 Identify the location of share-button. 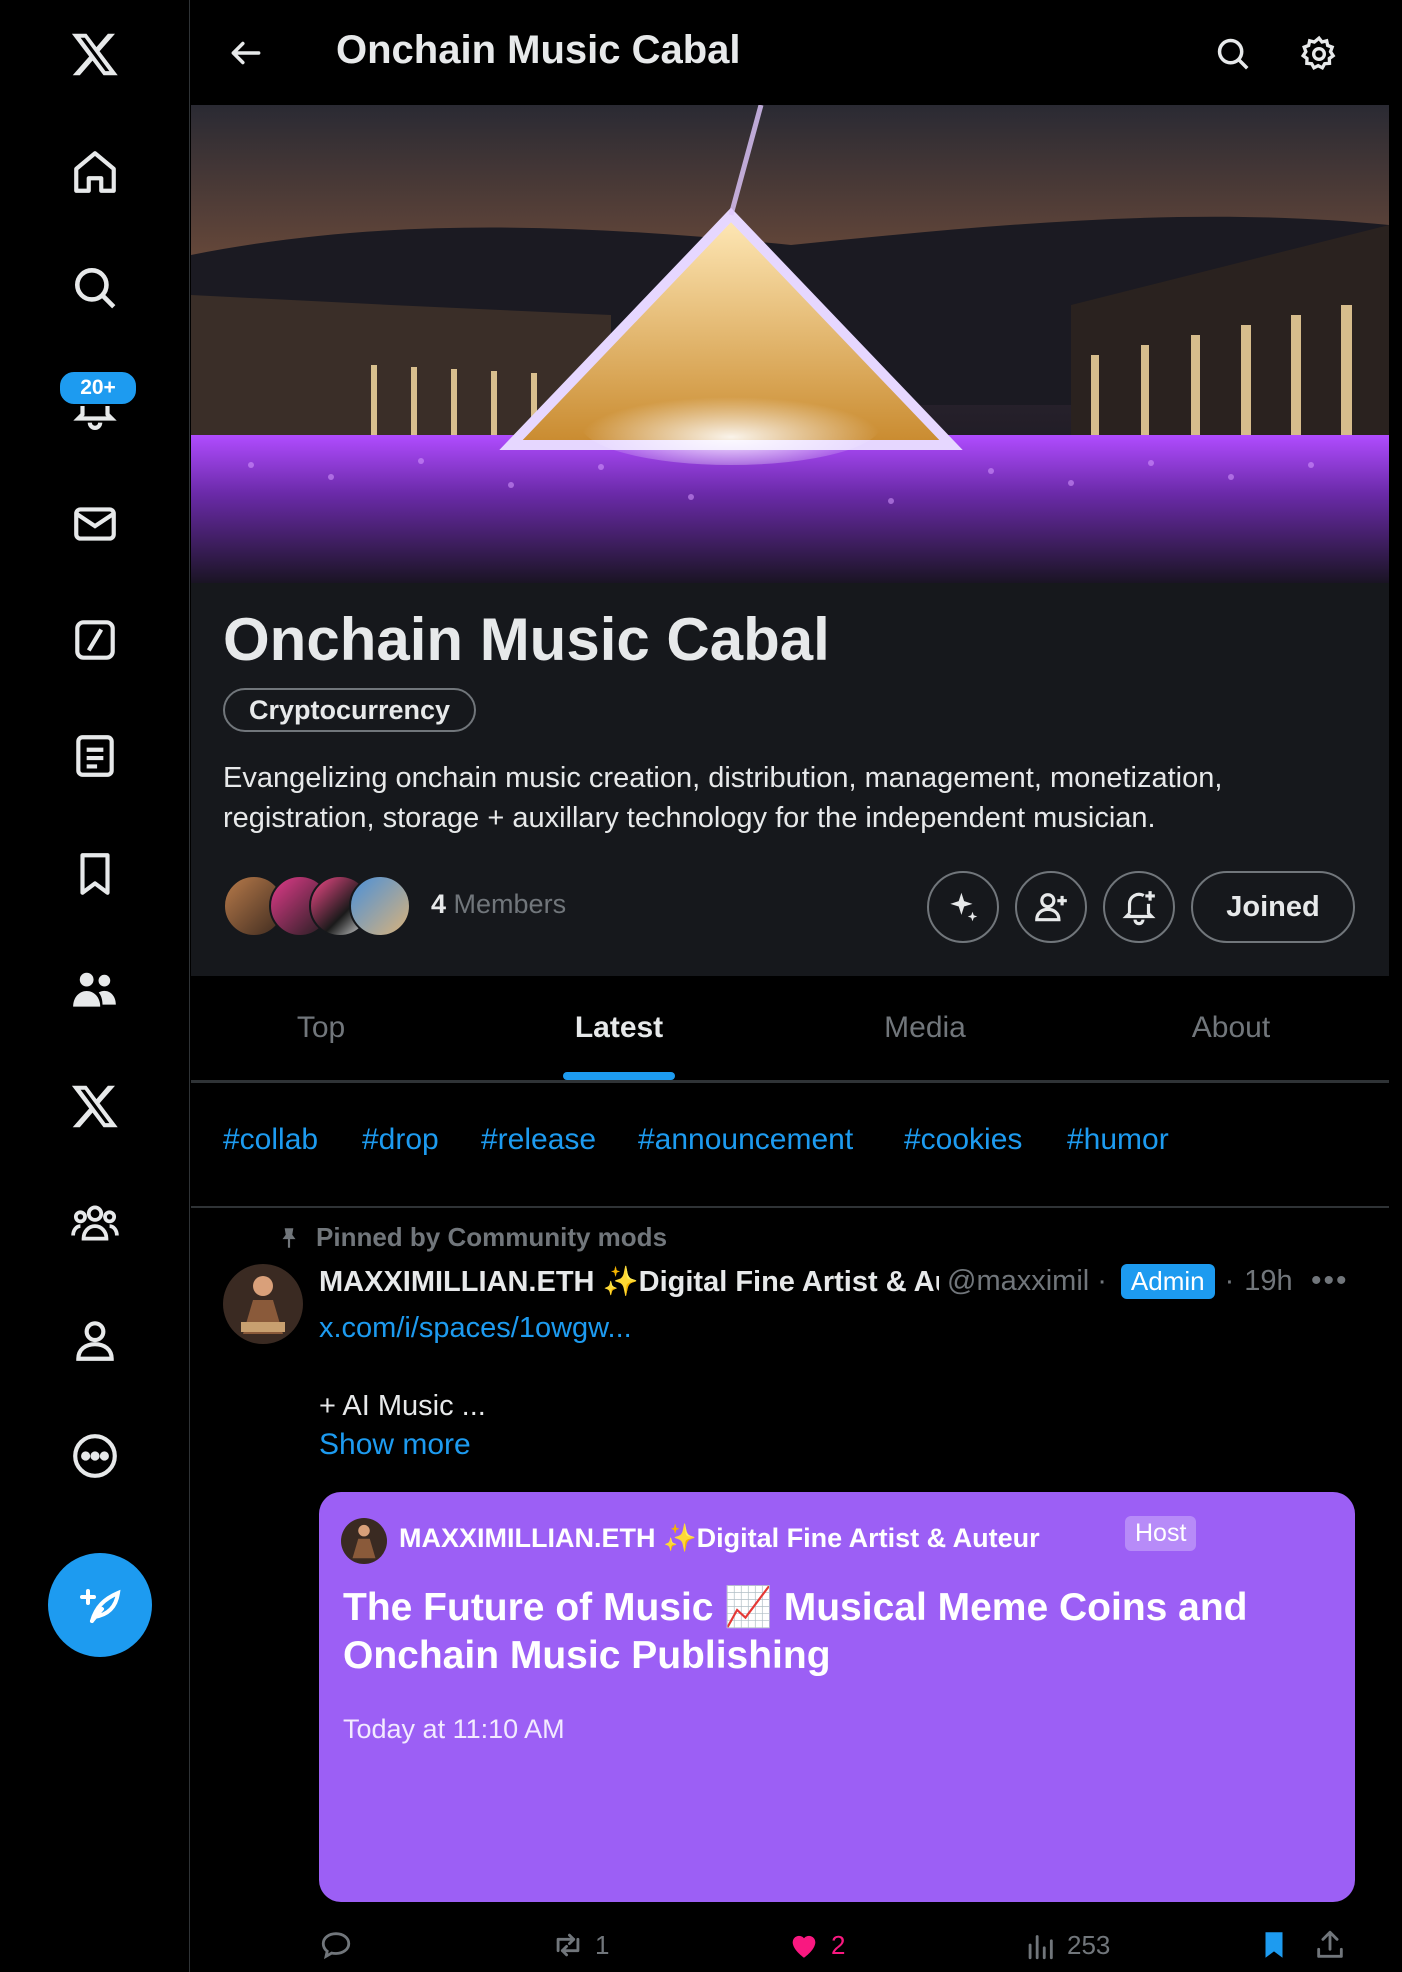
(1330, 1945).